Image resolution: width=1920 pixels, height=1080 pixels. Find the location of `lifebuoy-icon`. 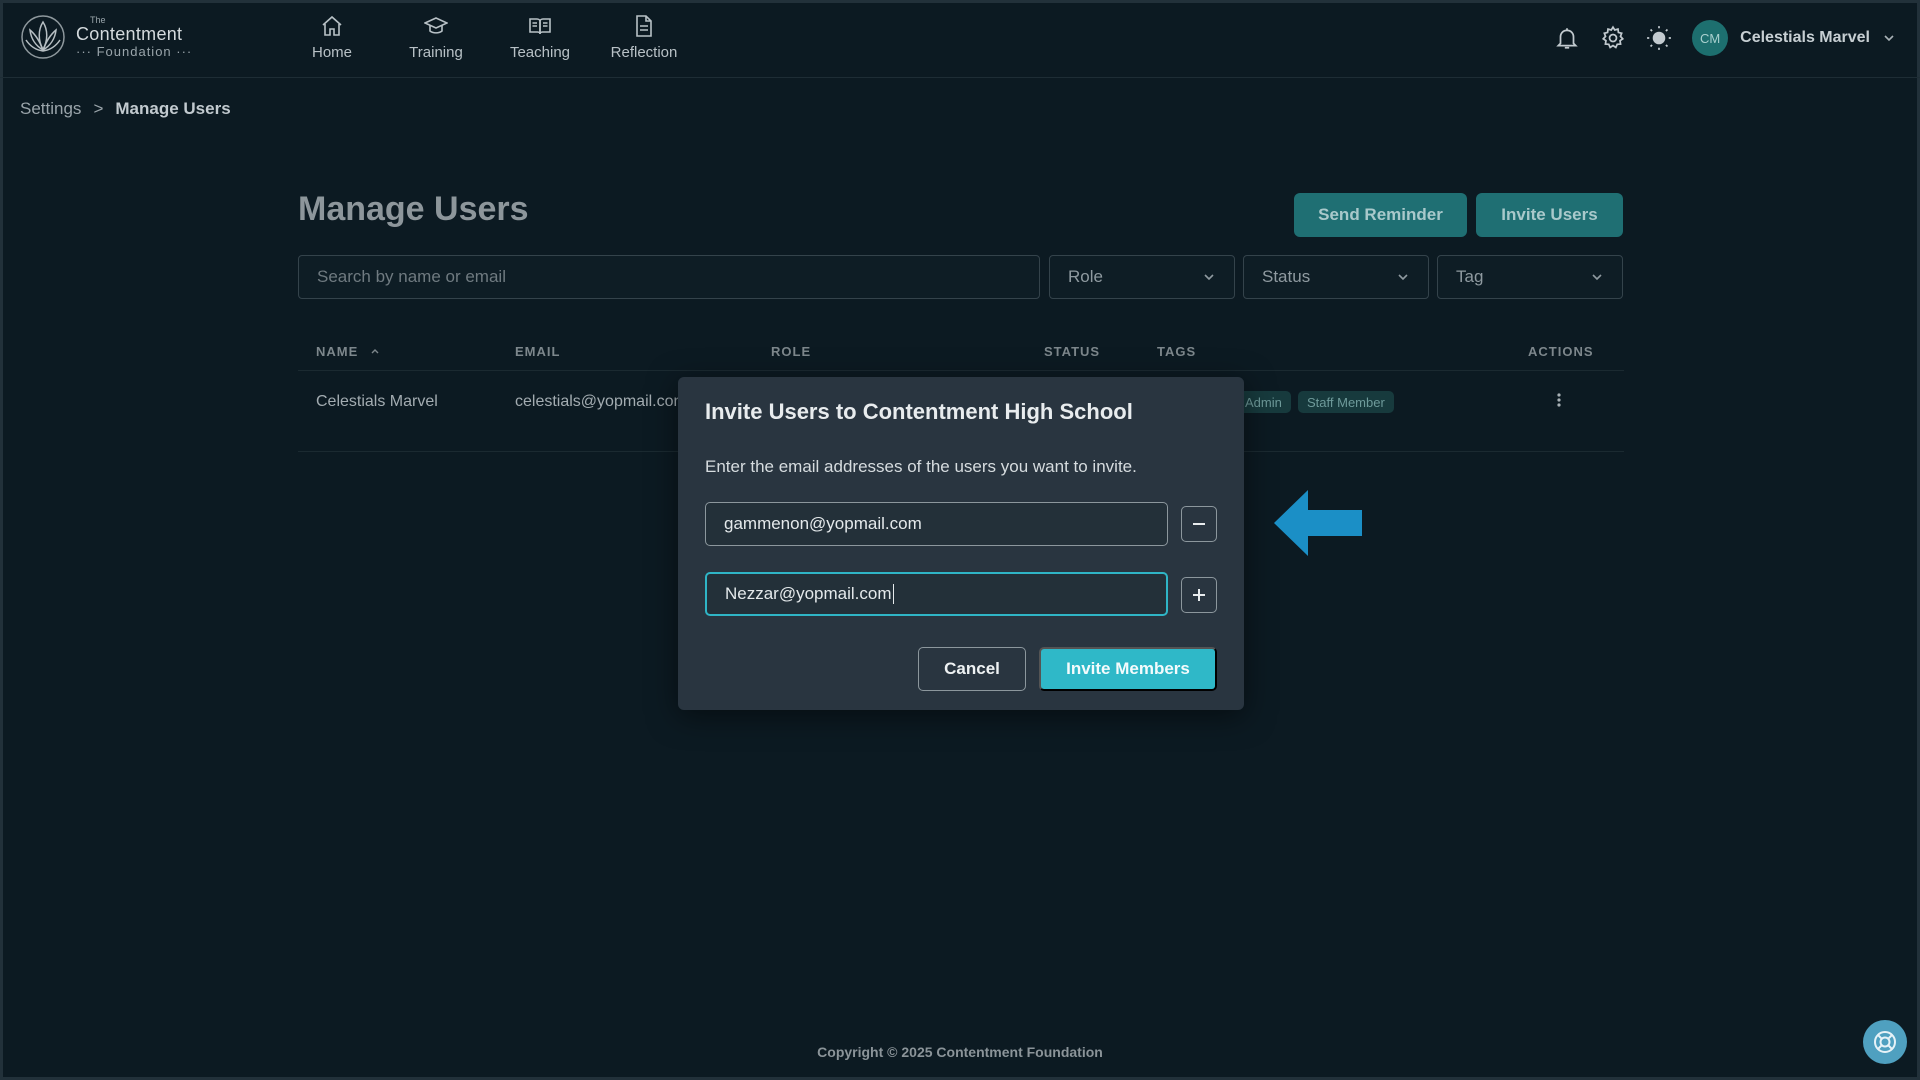

lifebuoy-icon is located at coordinates (1885, 1042).